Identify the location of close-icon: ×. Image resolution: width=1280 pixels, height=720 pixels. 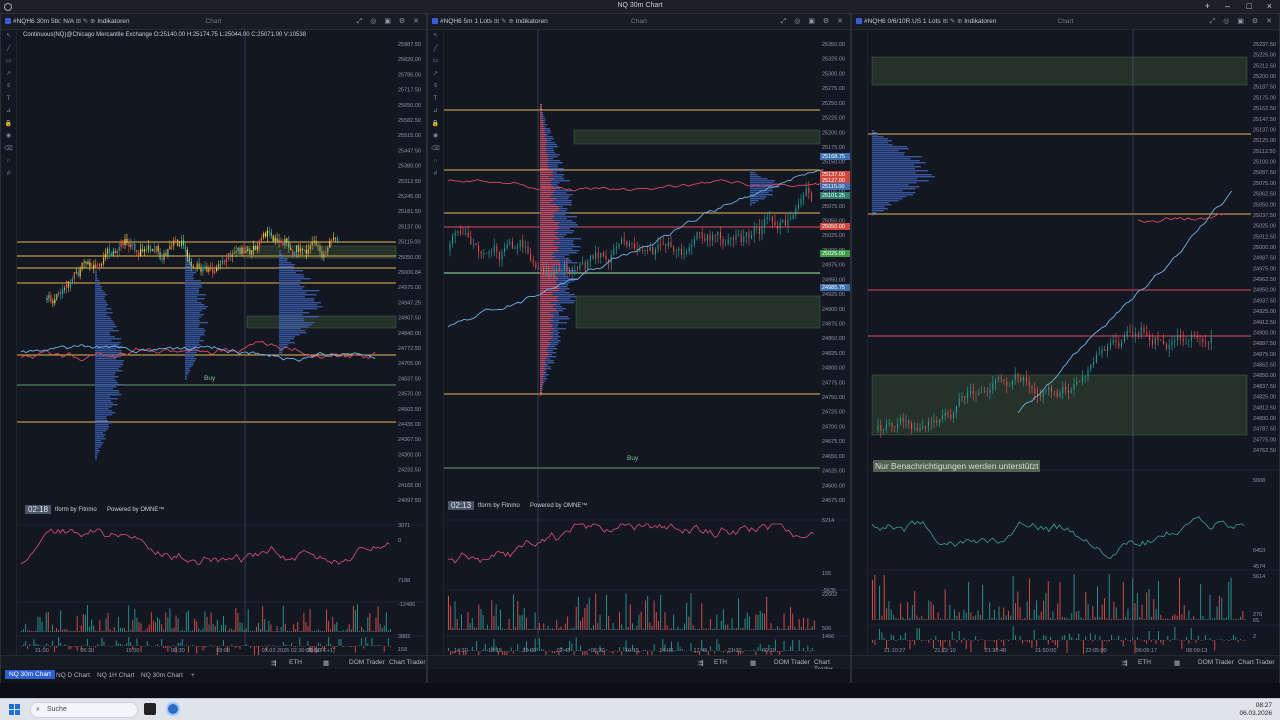
(1269, 6).